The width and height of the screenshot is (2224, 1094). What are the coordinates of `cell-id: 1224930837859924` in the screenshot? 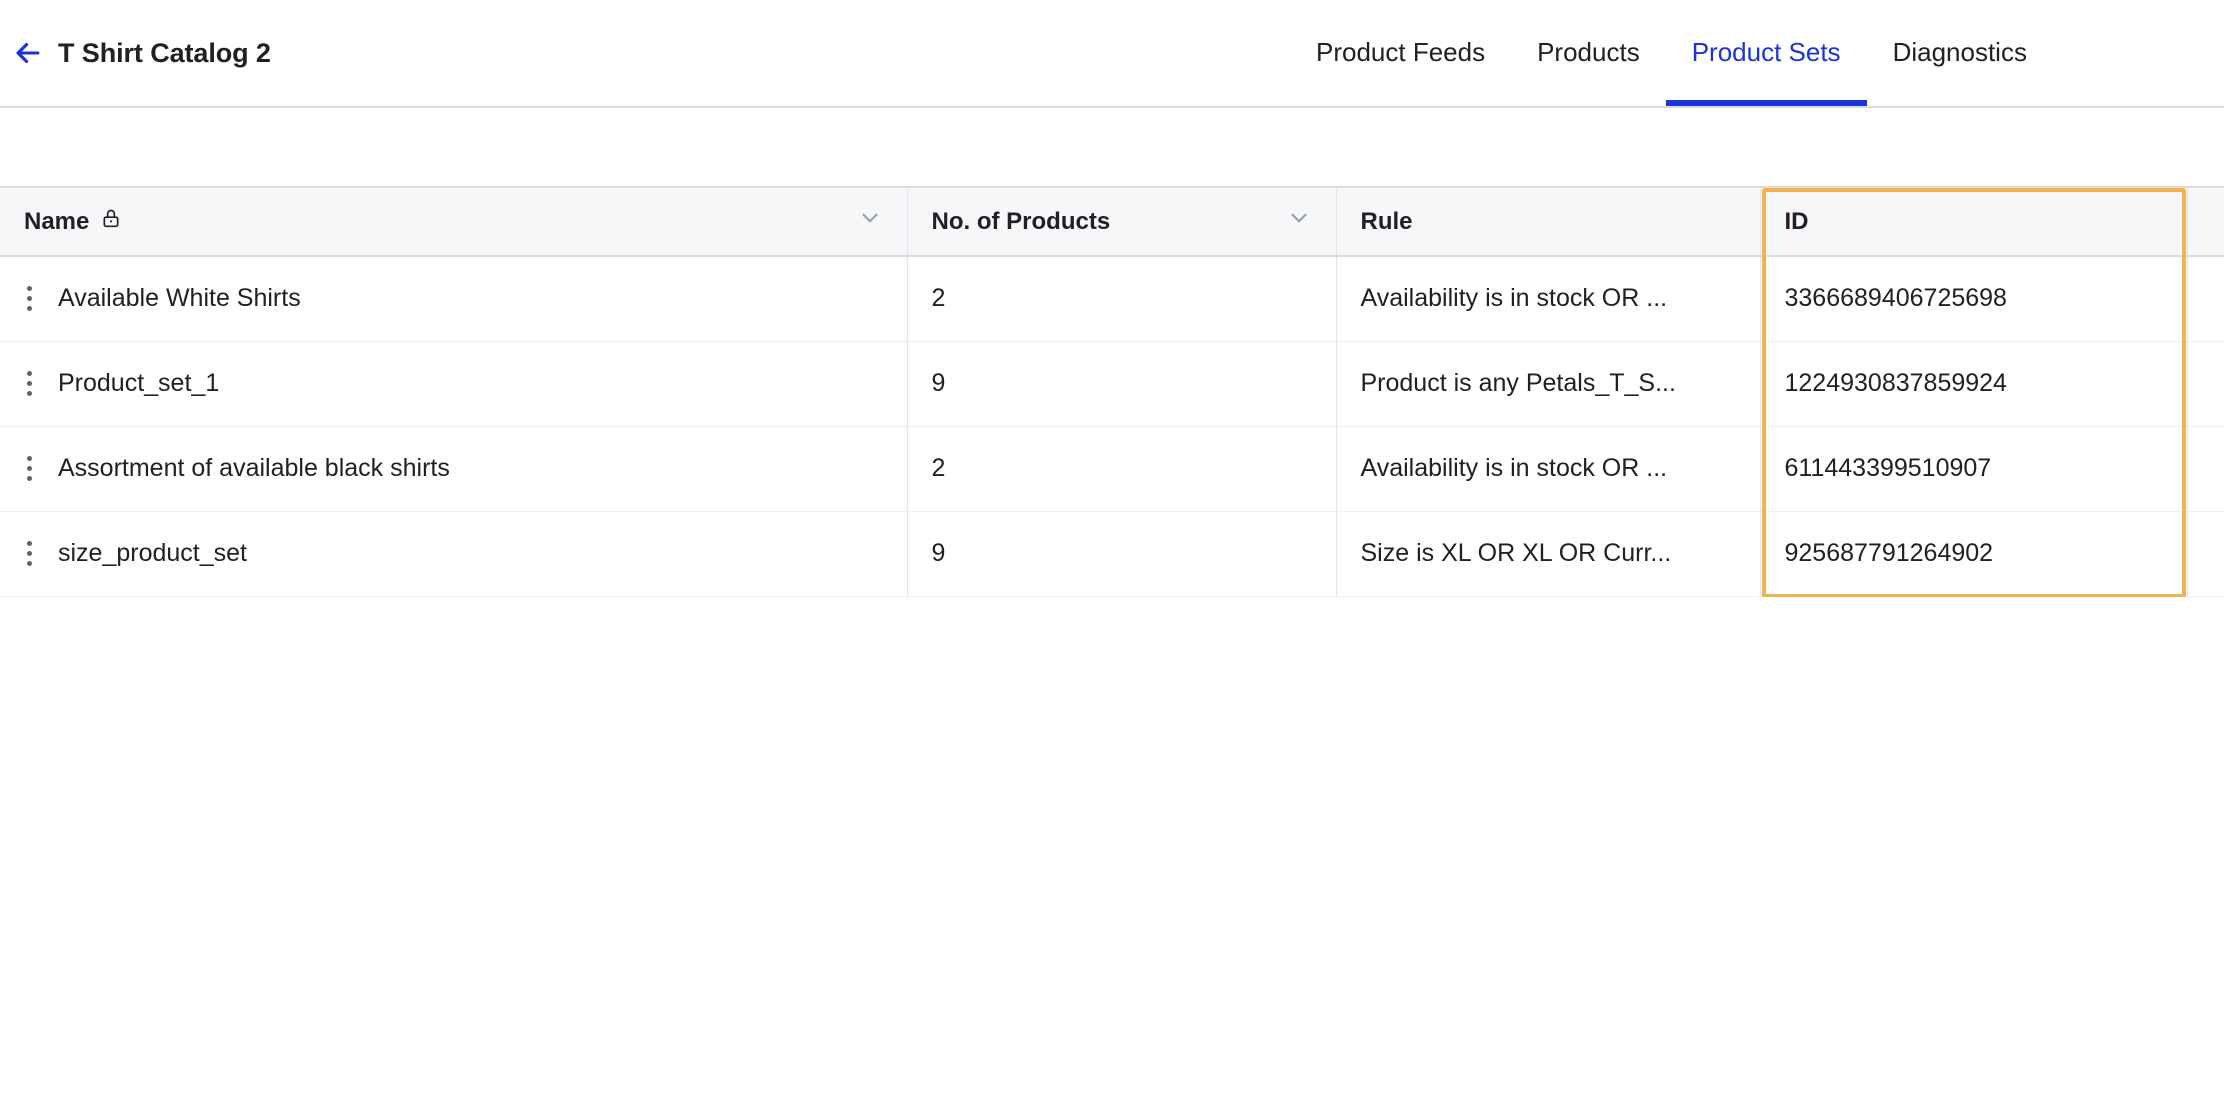 It's located at (1974, 384).